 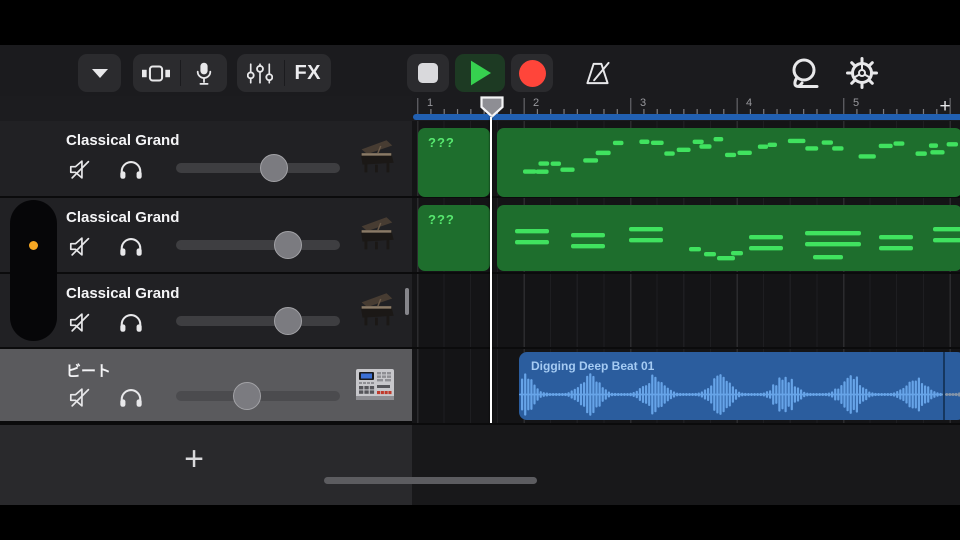 I want to click on play-button, so click(x=480, y=73).